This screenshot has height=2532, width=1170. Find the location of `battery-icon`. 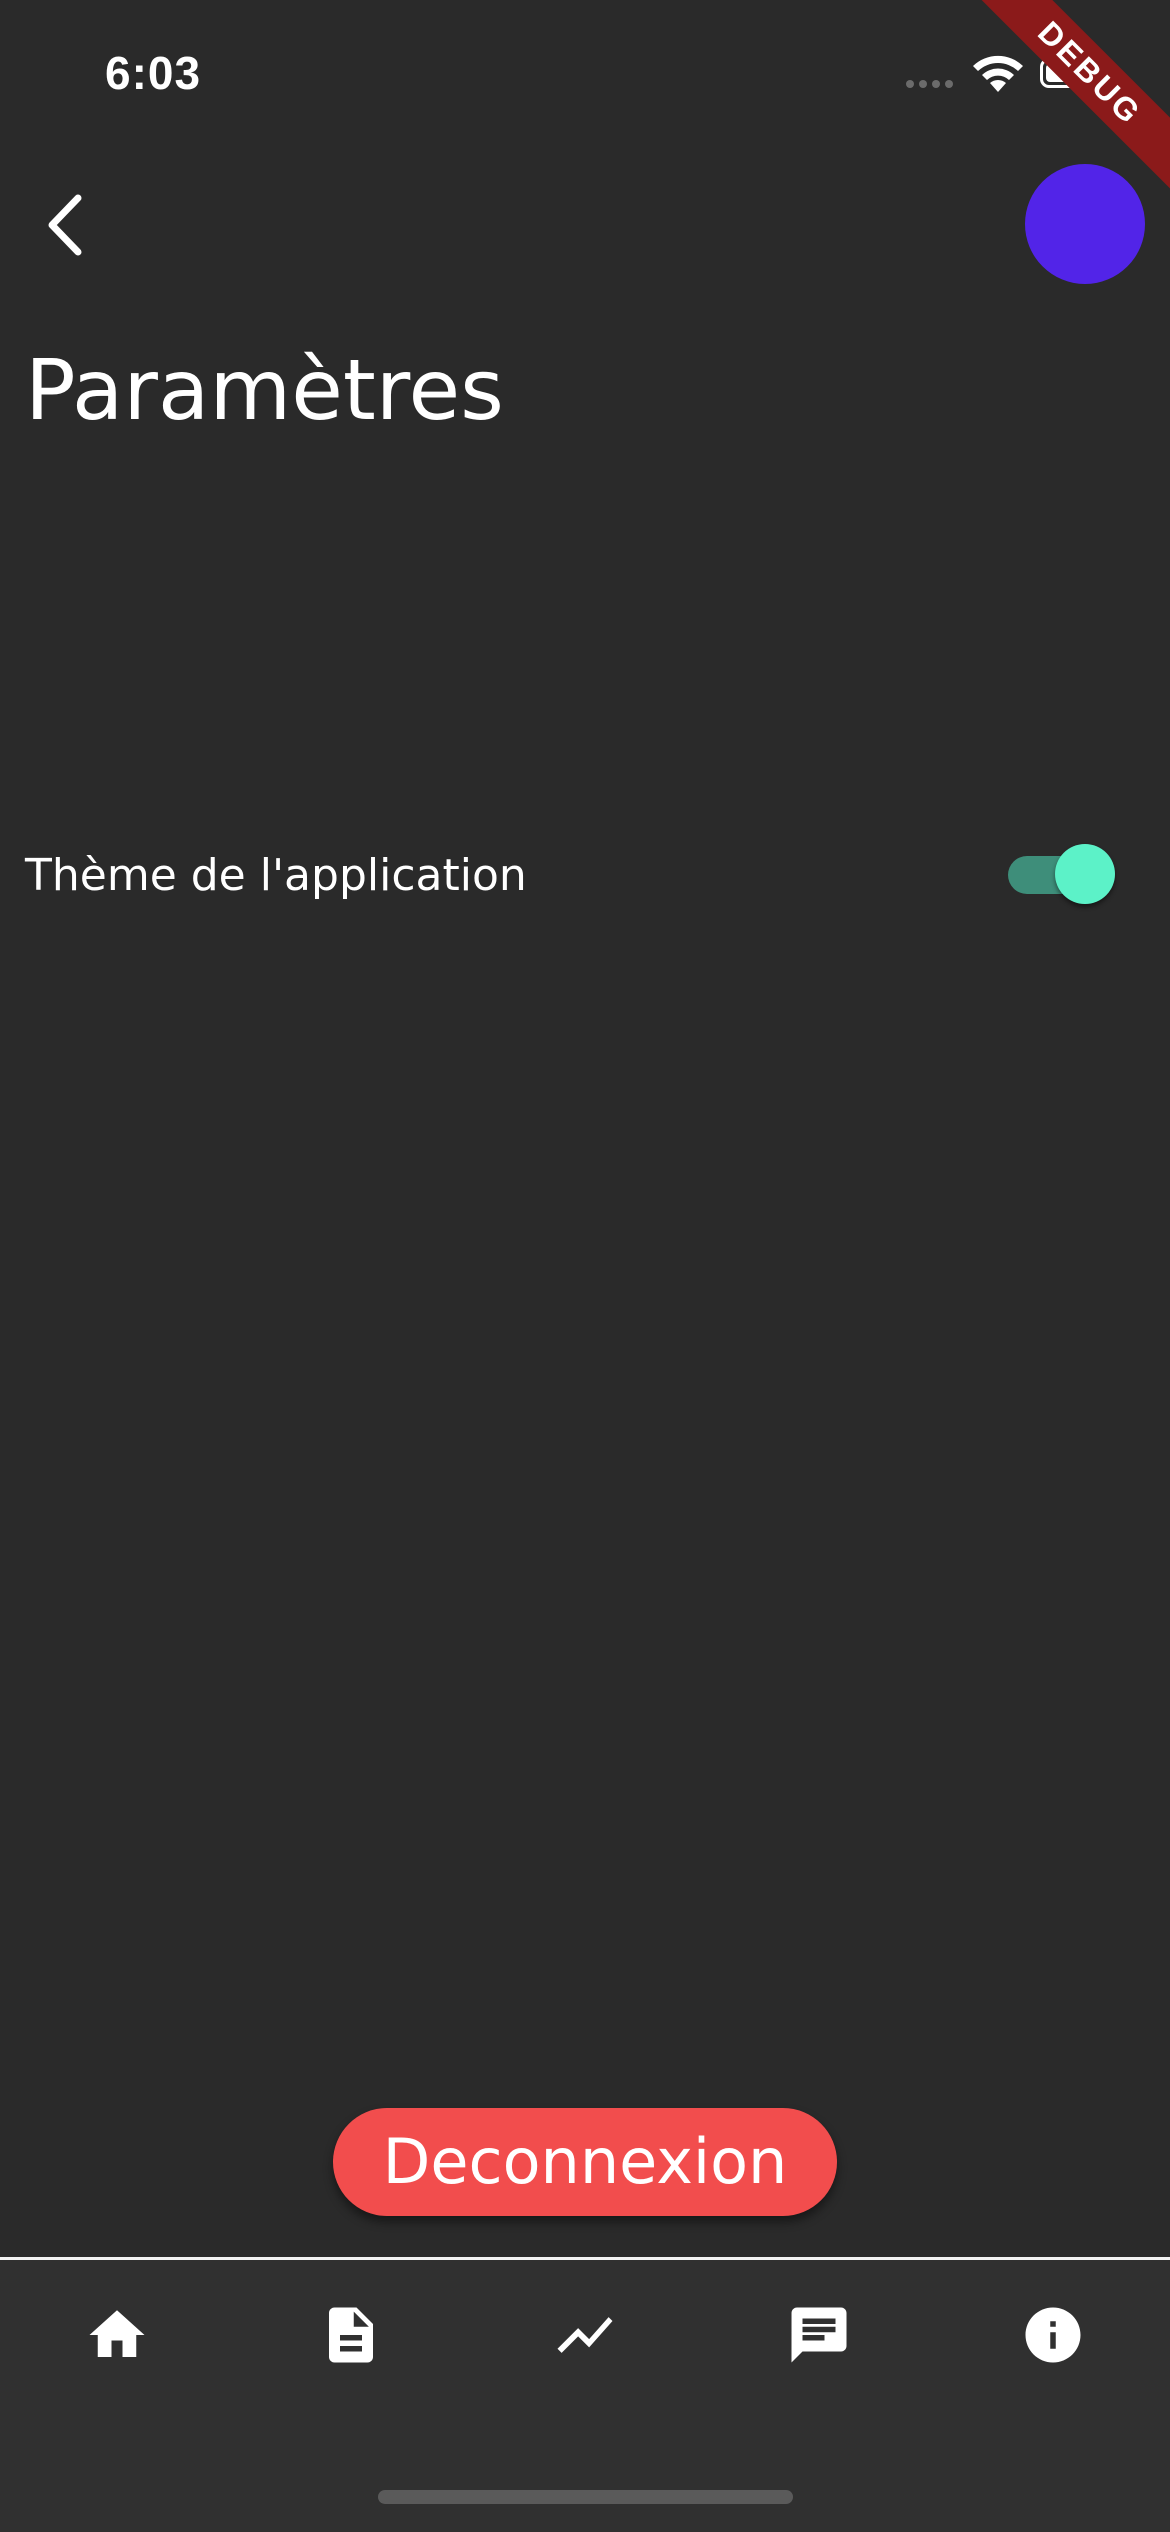

battery-icon is located at coordinates (1074, 73).